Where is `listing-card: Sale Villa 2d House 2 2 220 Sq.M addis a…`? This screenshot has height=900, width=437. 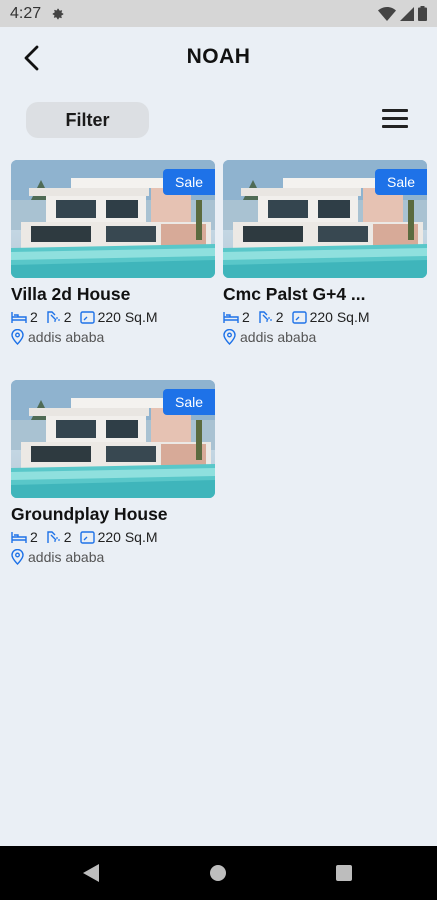 listing-card: Sale Villa 2d House 2 2 220 Sq.M addis a… is located at coordinates (113, 252).